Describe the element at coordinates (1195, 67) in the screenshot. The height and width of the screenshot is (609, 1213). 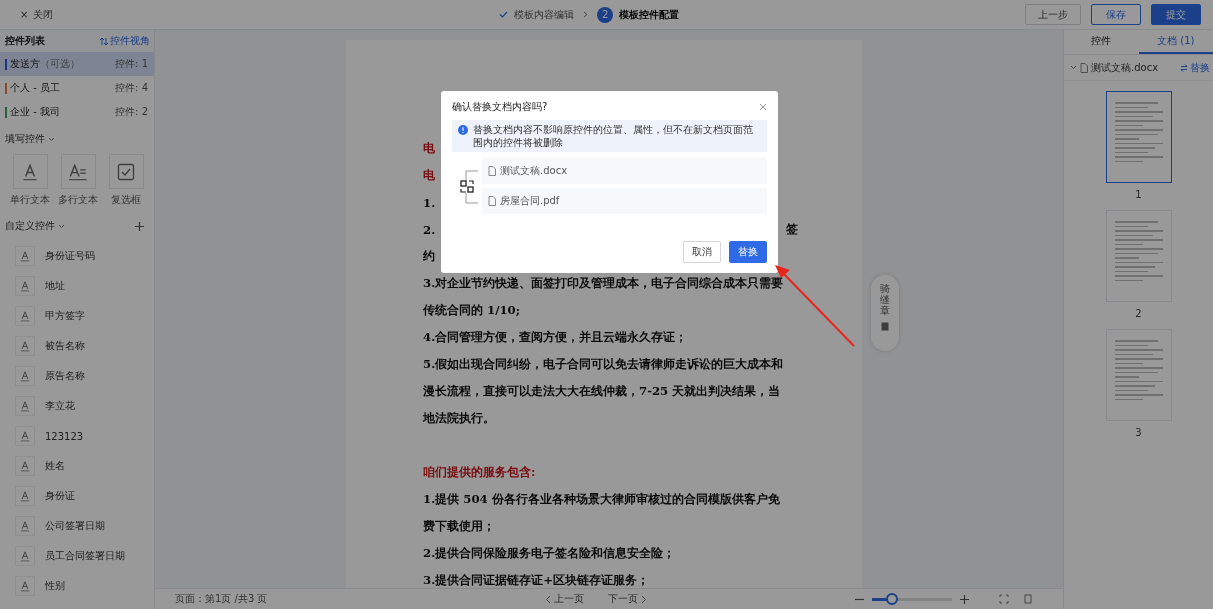
I see `replace-link: 替换` at that location.